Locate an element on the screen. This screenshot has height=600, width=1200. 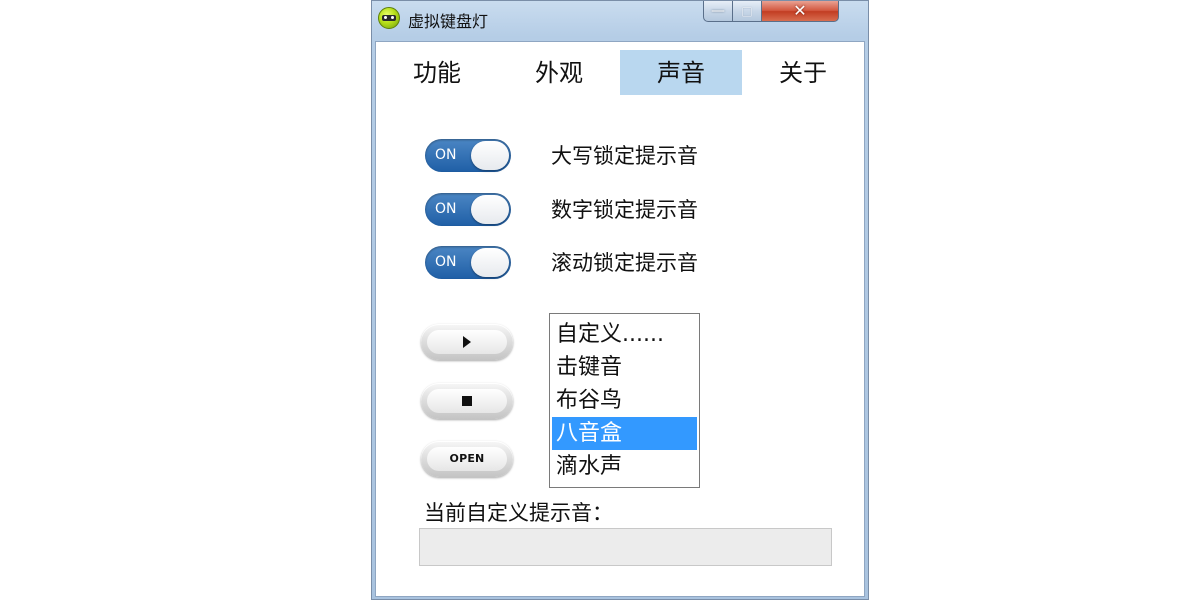
list-item: 滴水声 is located at coordinates (624, 466).